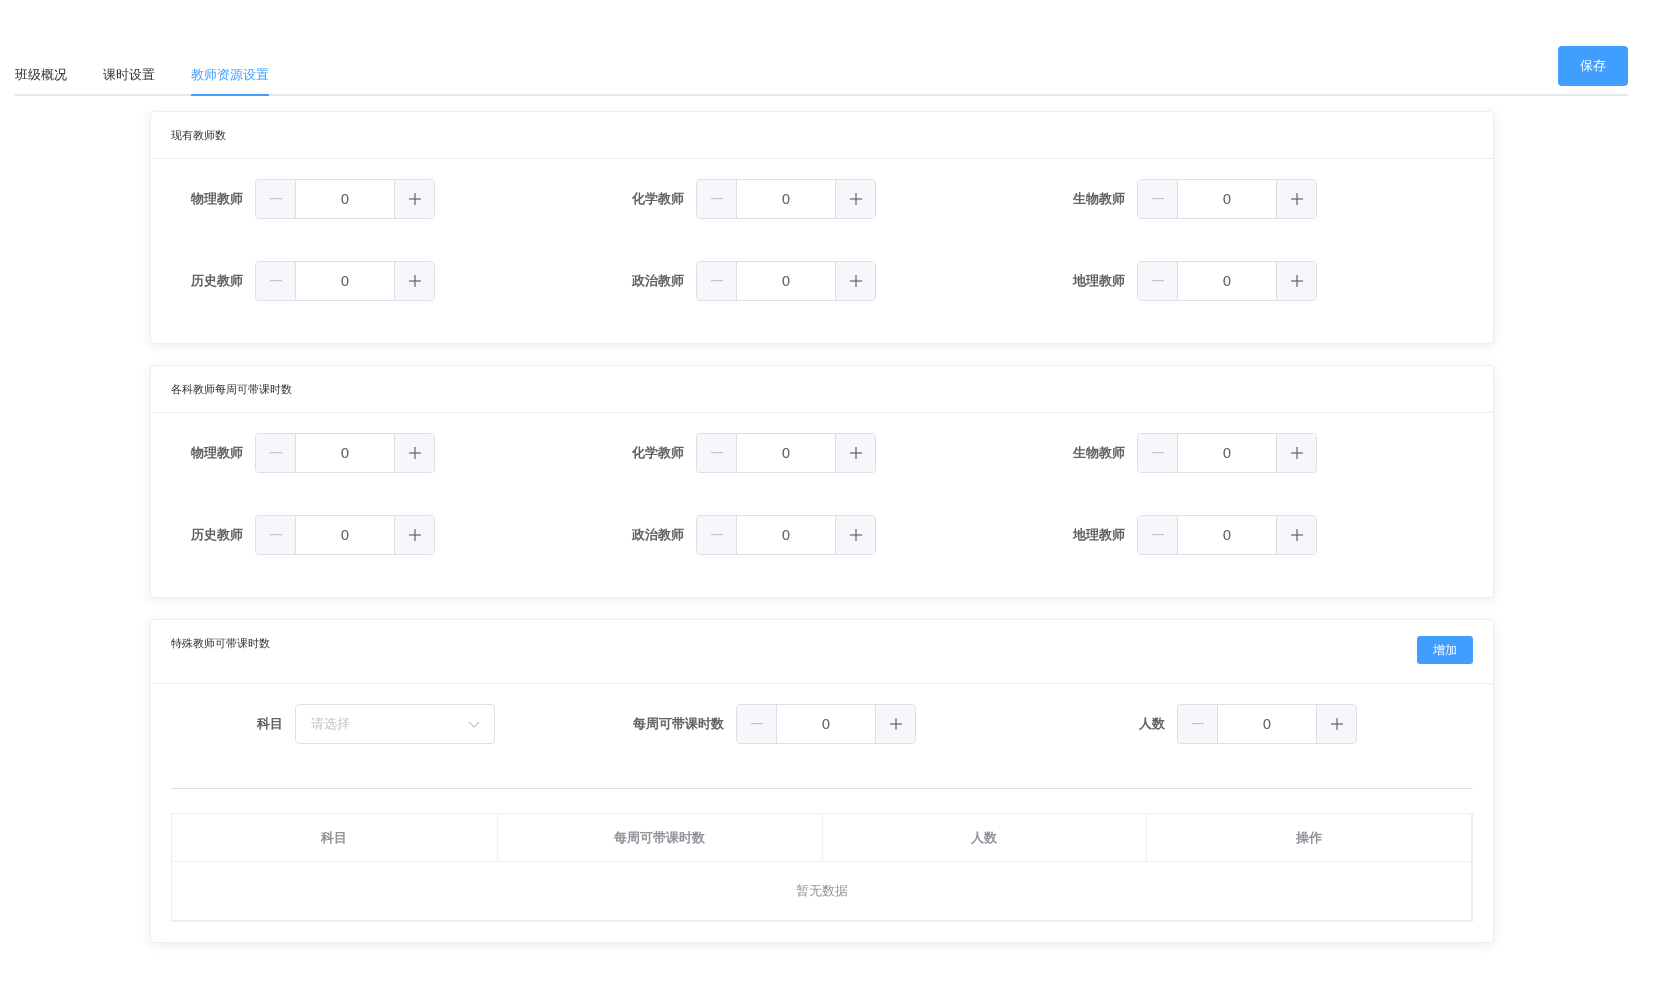  I want to click on chevron-down-icon, so click(474, 724).